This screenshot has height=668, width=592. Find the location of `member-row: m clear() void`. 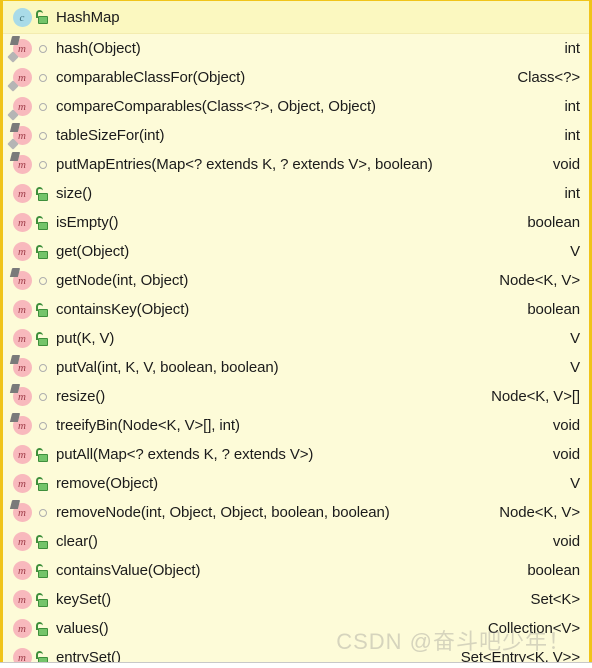

member-row: m clear() void is located at coordinates (296, 541).